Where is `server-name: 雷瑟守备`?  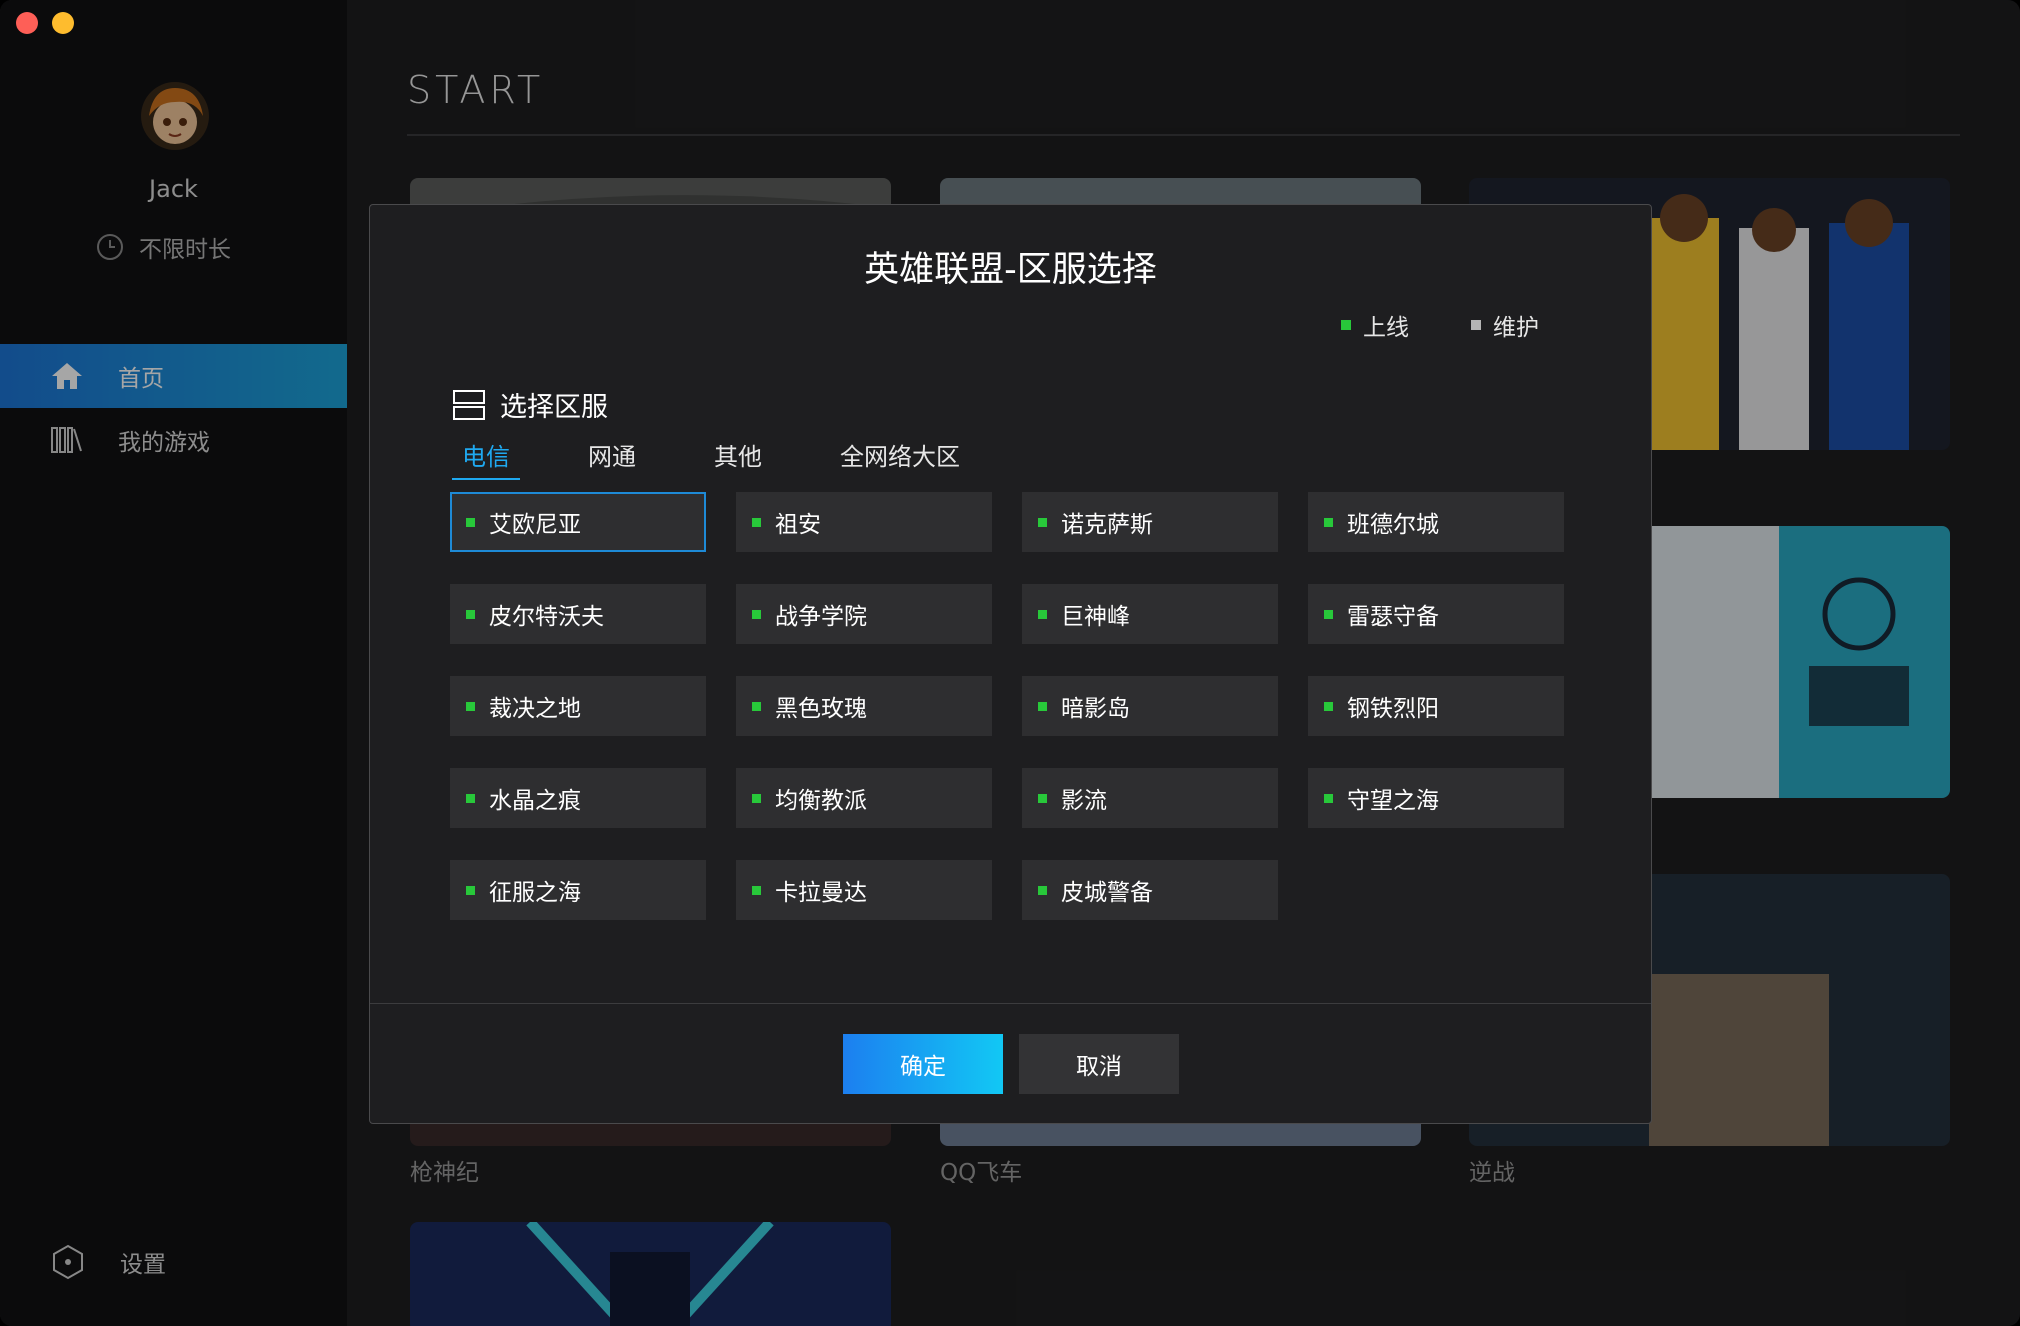 server-name: 雷瑟守备 is located at coordinates (1393, 617).